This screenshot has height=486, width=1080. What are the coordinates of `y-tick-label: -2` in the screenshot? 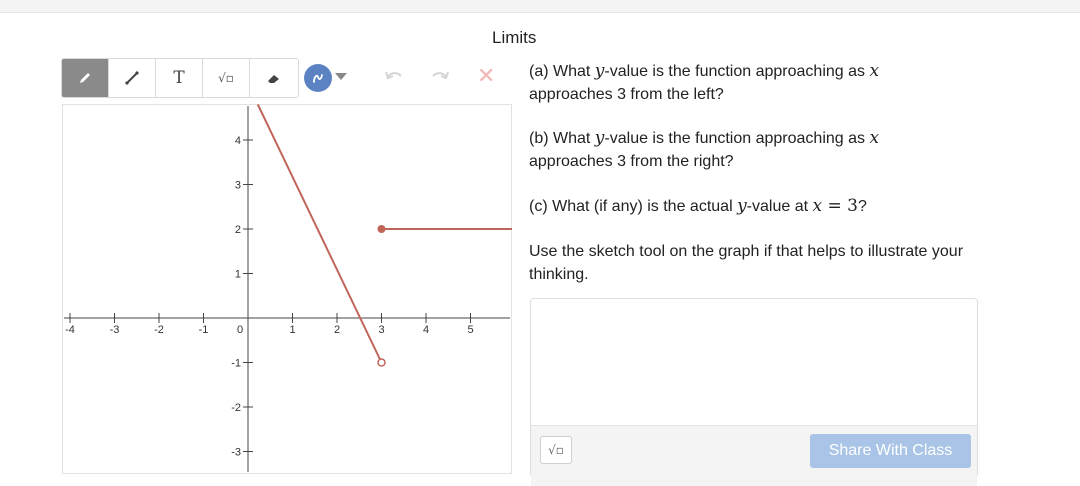 It's located at (236, 408).